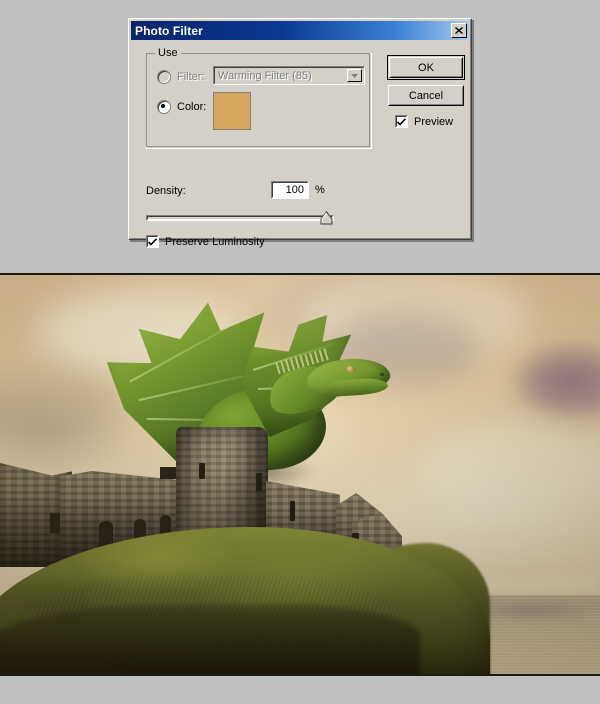 Image resolution: width=600 pixels, height=704 pixels. I want to click on ok-button: OK, so click(426, 67).